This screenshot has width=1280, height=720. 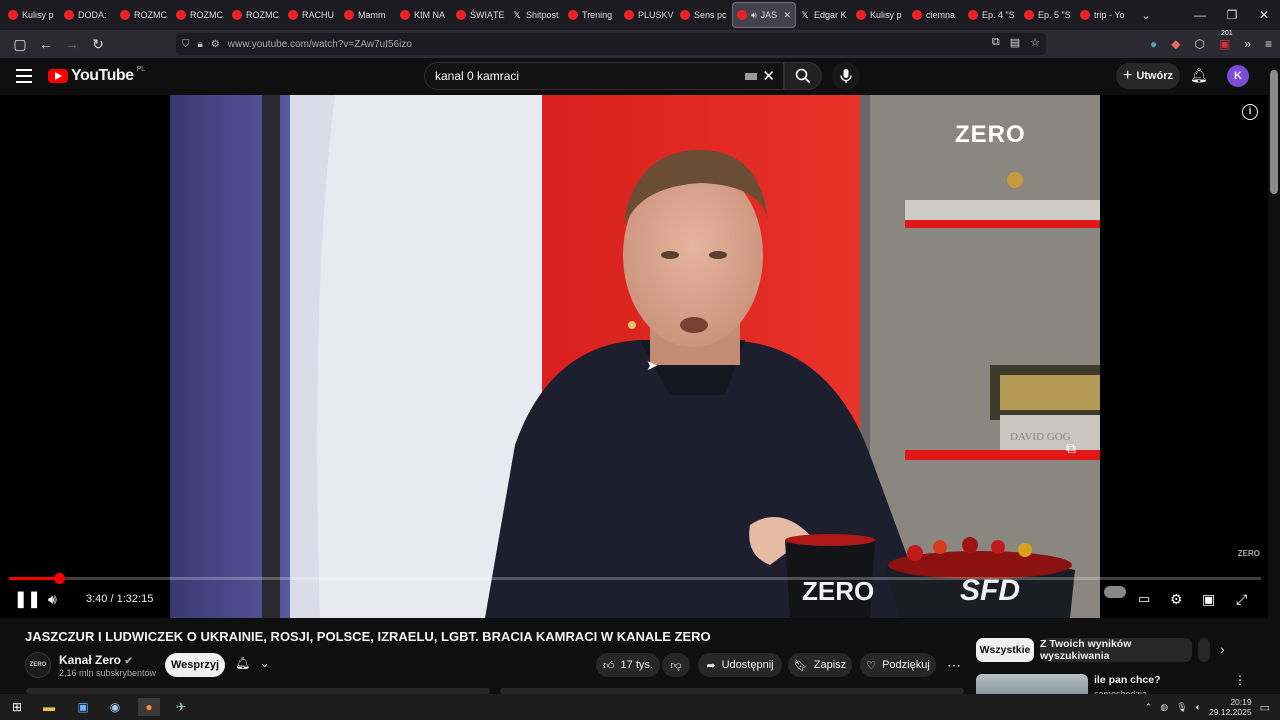 What do you see at coordinates (1127, 680) in the screenshot?
I see `recommended-title: ile pan chce?` at bounding box center [1127, 680].